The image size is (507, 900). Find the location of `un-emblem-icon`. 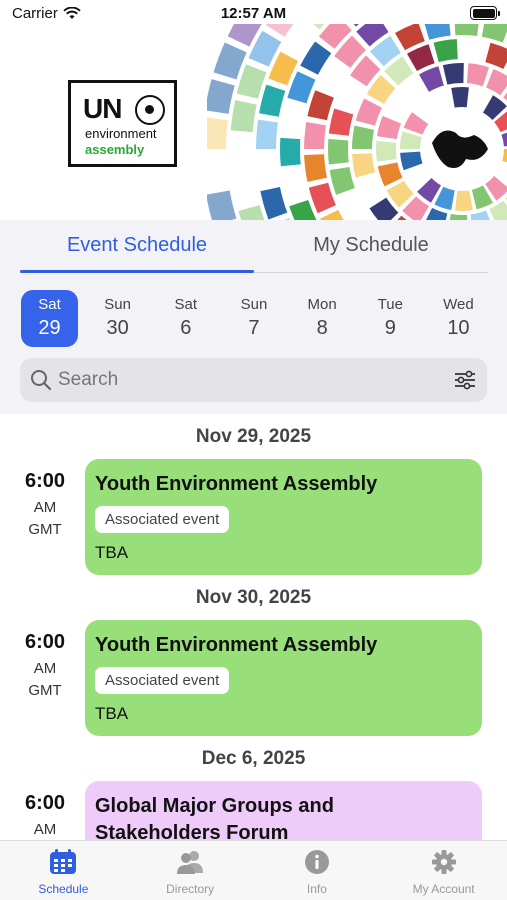

un-emblem-icon is located at coordinates (150, 110).